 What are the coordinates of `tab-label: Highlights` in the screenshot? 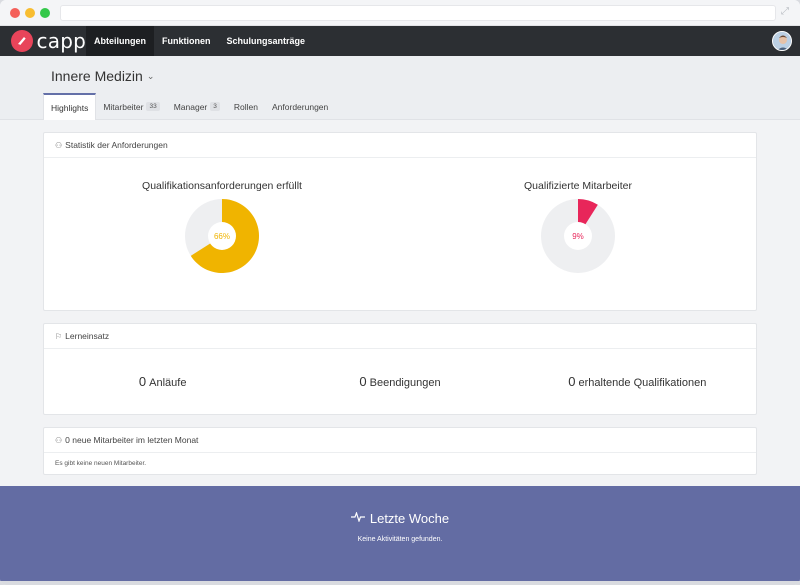 It's located at (70, 107).